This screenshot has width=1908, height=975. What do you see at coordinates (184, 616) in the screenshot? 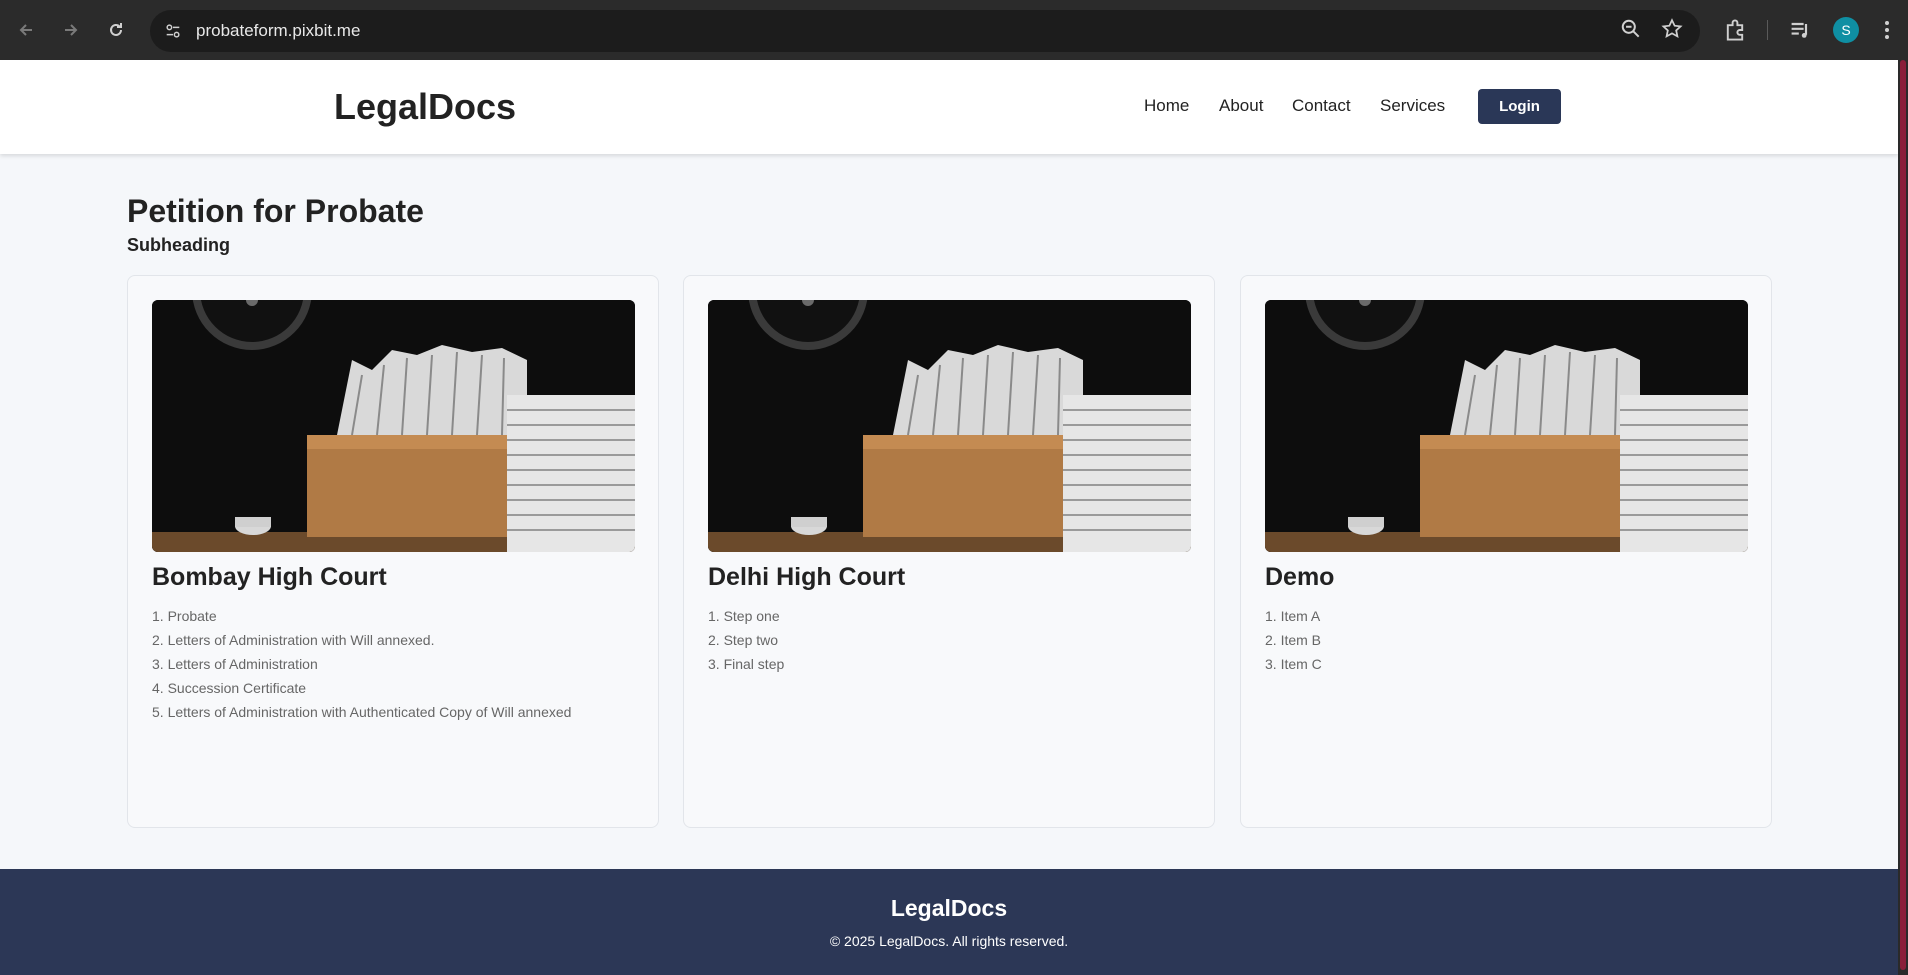
I see `list-item: 1. Probate` at bounding box center [184, 616].